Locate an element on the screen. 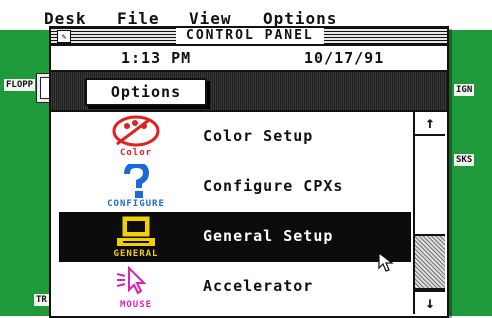 The height and width of the screenshot is (318, 492). trash-label: TR is located at coordinates (41, 300).